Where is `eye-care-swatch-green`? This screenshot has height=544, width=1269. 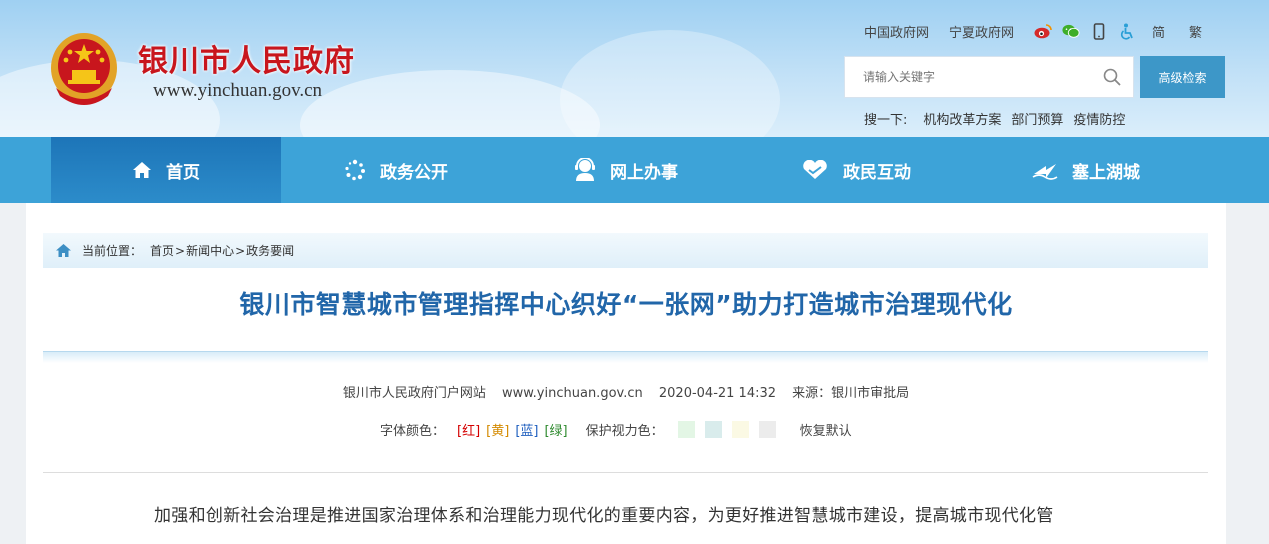
eye-care-swatch-green is located at coordinates (686, 429).